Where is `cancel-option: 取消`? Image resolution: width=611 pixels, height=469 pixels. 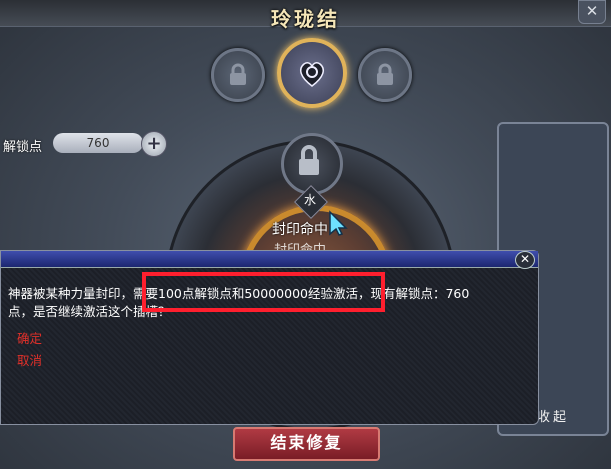
cancel-option: 取消 is located at coordinates (29, 359).